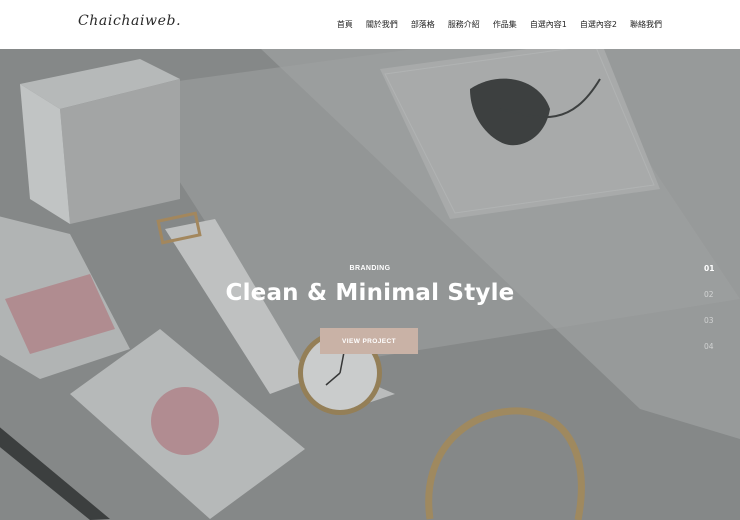  I want to click on nav-item-services: 服務介紹, so click(464, 24).